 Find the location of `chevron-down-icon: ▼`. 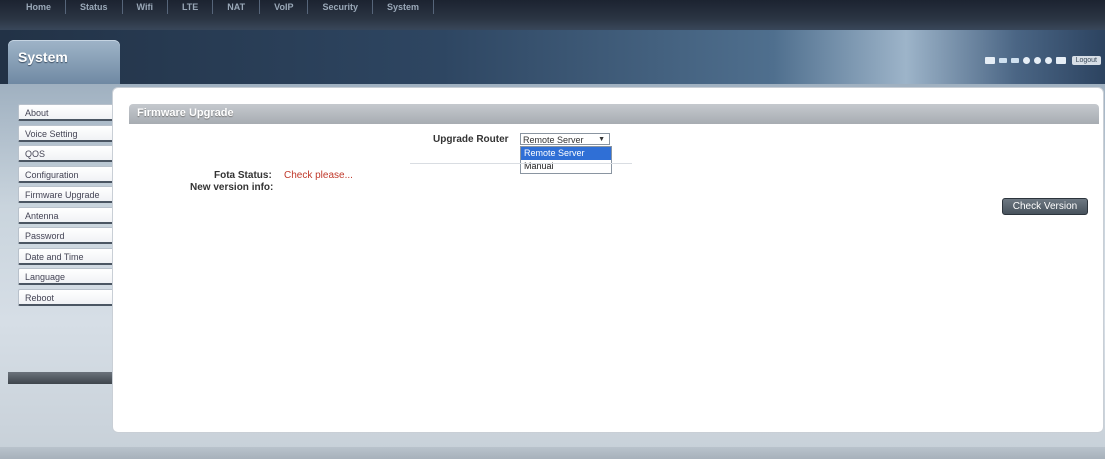

chevron-down-icon: ▼ is located at coordinates (601, 139).